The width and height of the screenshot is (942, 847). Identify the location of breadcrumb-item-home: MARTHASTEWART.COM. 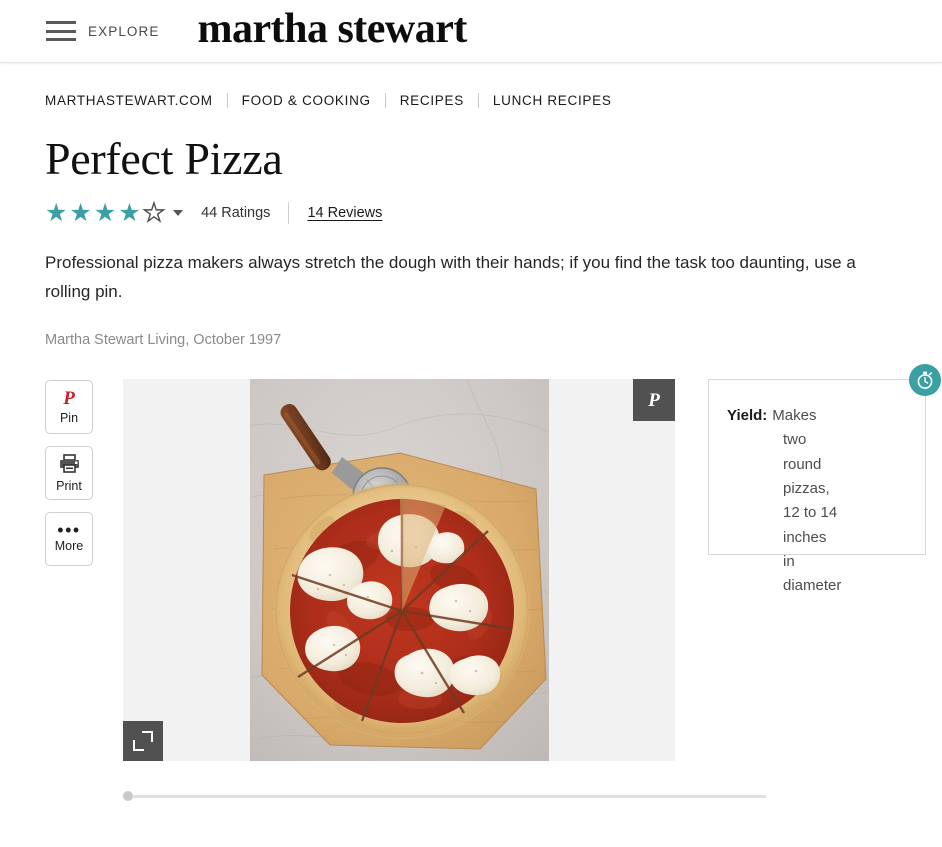
(129, 100).